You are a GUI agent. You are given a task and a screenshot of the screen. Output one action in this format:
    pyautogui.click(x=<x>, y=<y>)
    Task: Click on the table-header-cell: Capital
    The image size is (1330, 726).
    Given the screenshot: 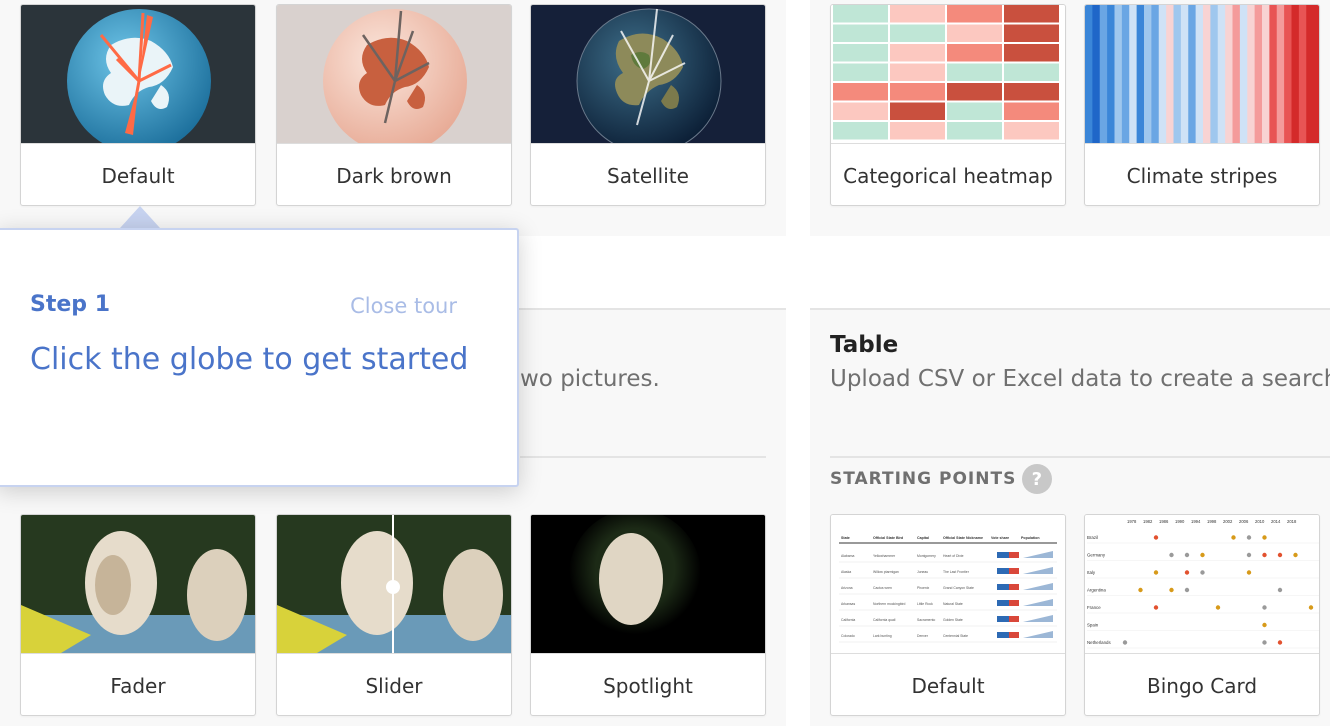 What is the action you would take?
    pyautogui.click(x=923, y=538)
    